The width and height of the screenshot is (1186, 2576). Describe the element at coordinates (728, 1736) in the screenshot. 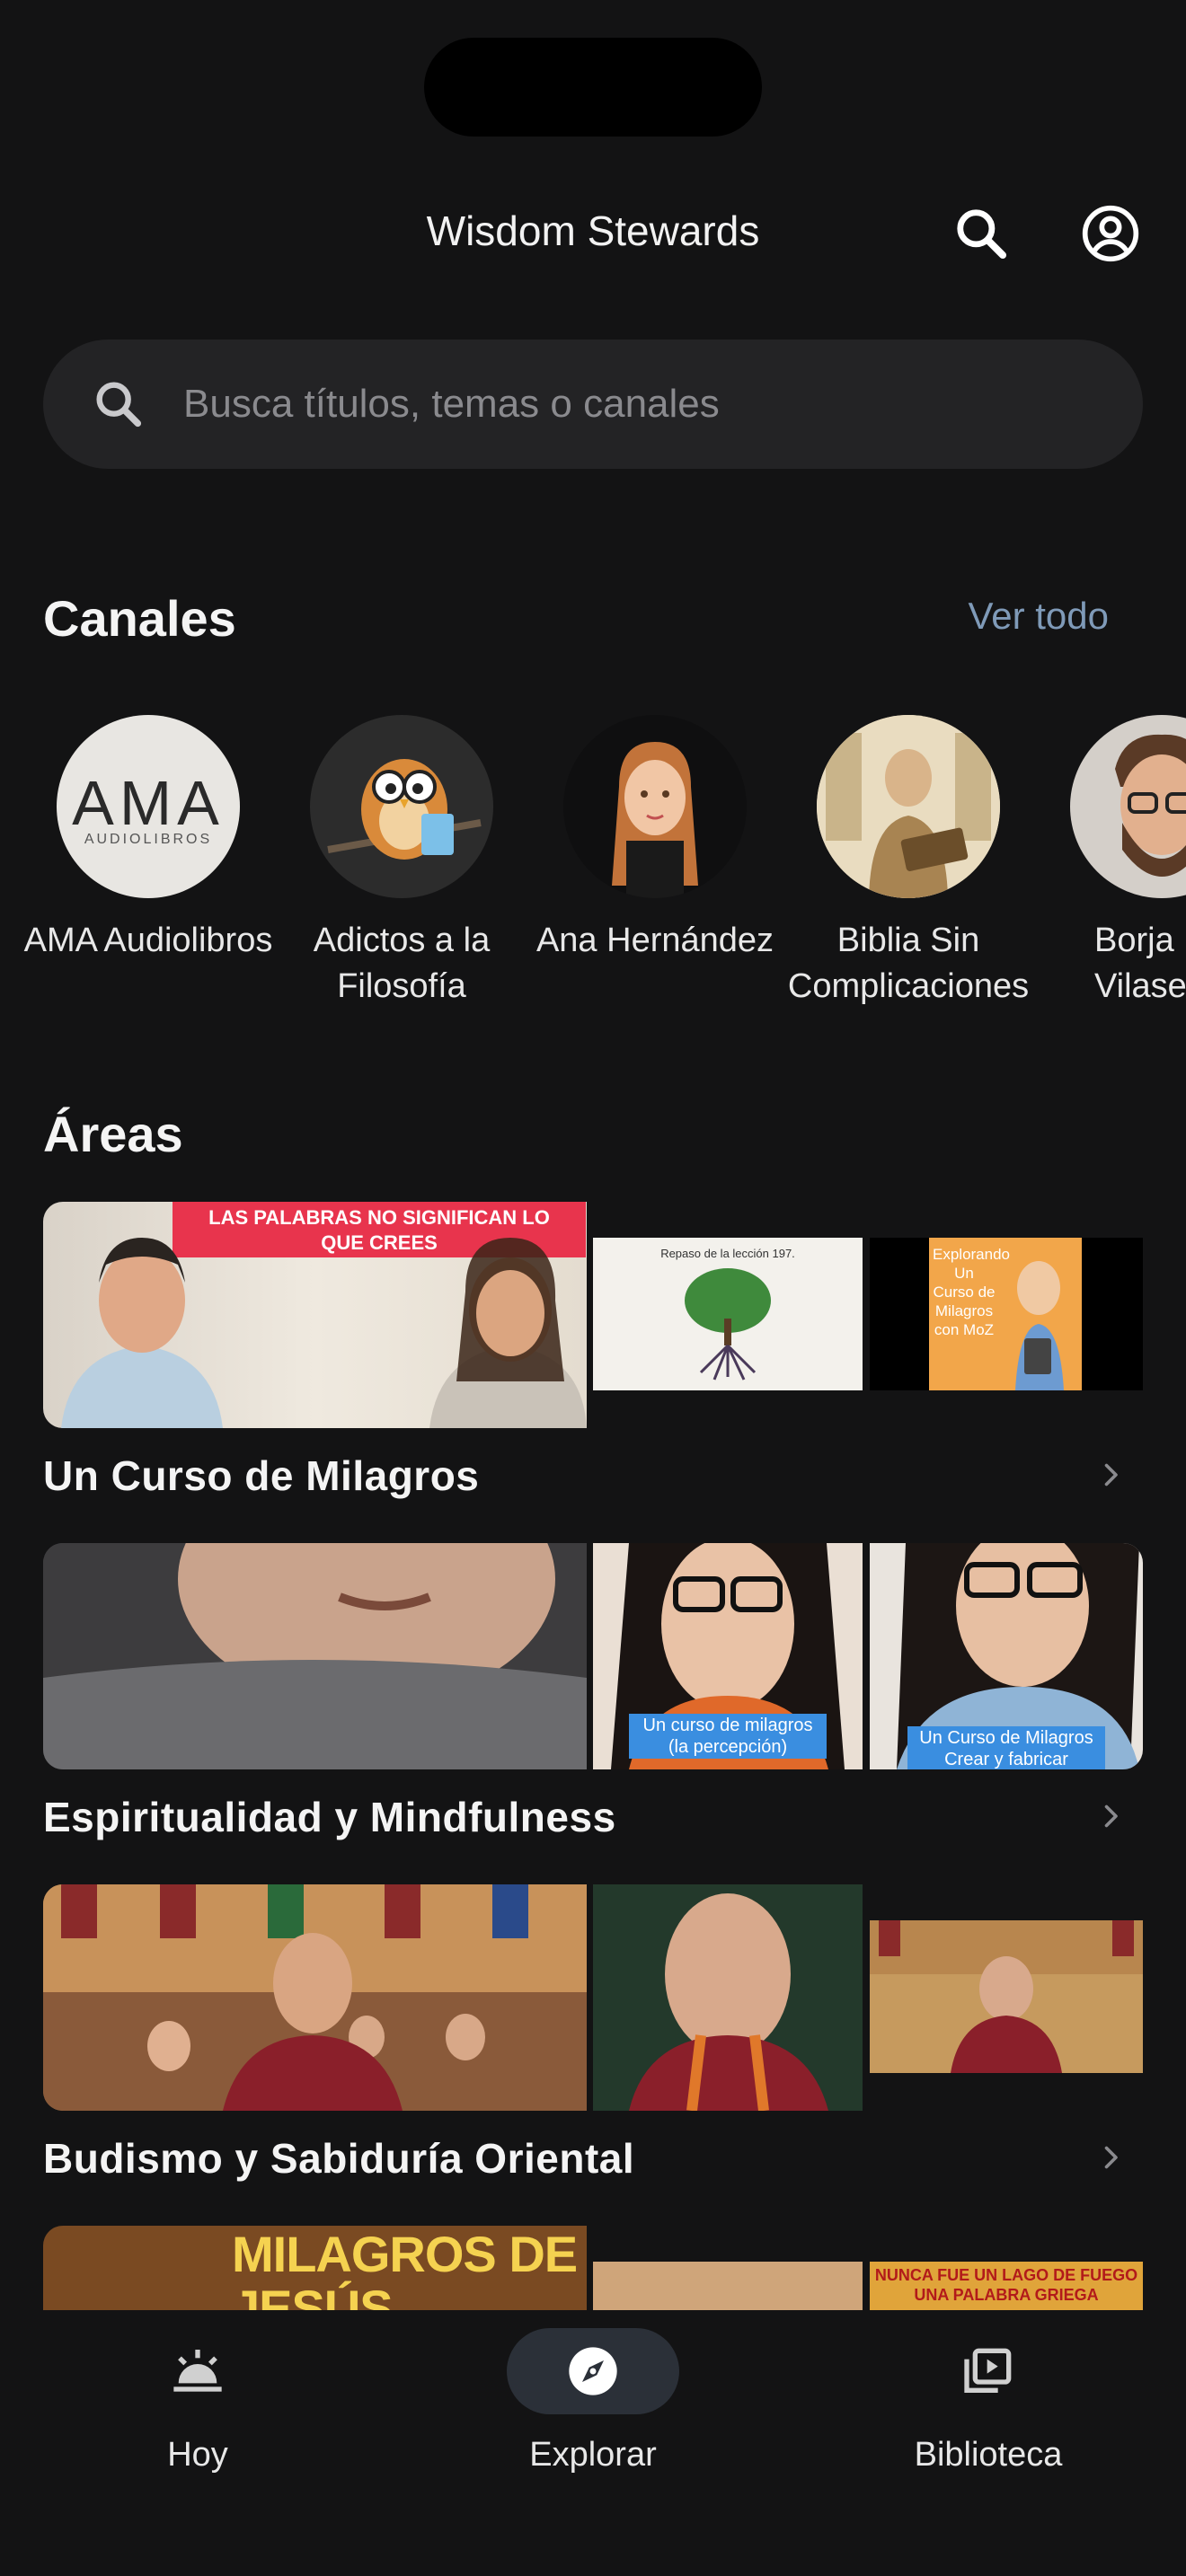

I see `thumbnail-caption: Un curso de milagros (la percepción)` at that location.